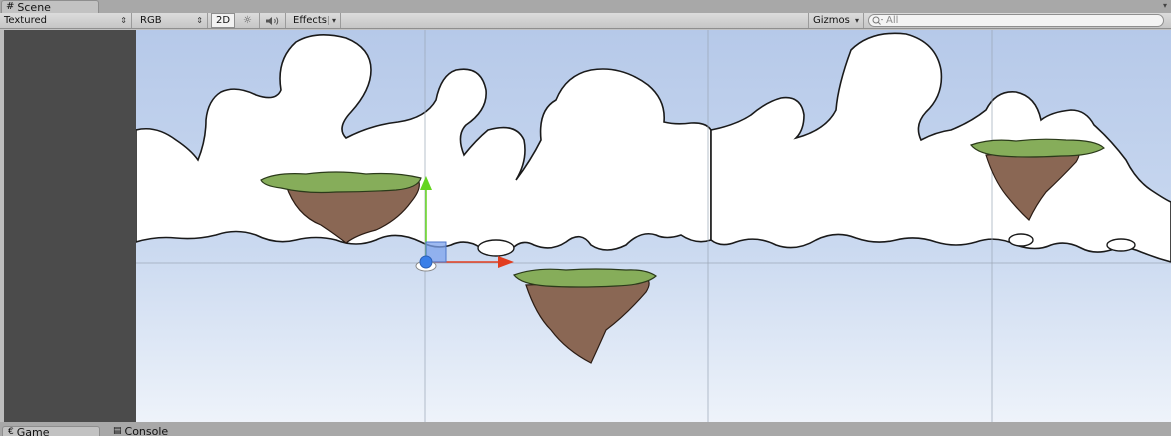 The height and width of the screenshot is (436, 1171). Describe the element at coordinates (310, 20) in the screenshot. I see `effects-label: Effects` at that location.